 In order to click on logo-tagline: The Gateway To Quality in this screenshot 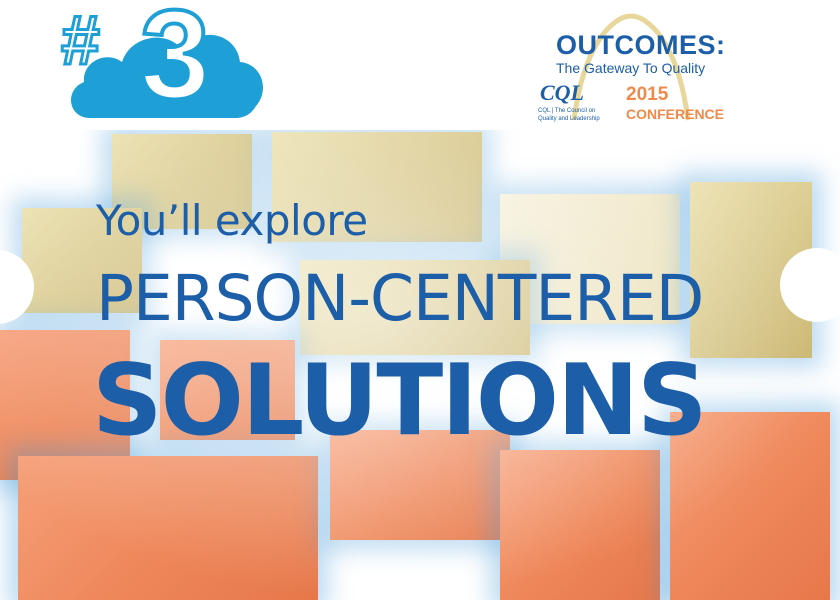, I will do `click(631, 68)`.